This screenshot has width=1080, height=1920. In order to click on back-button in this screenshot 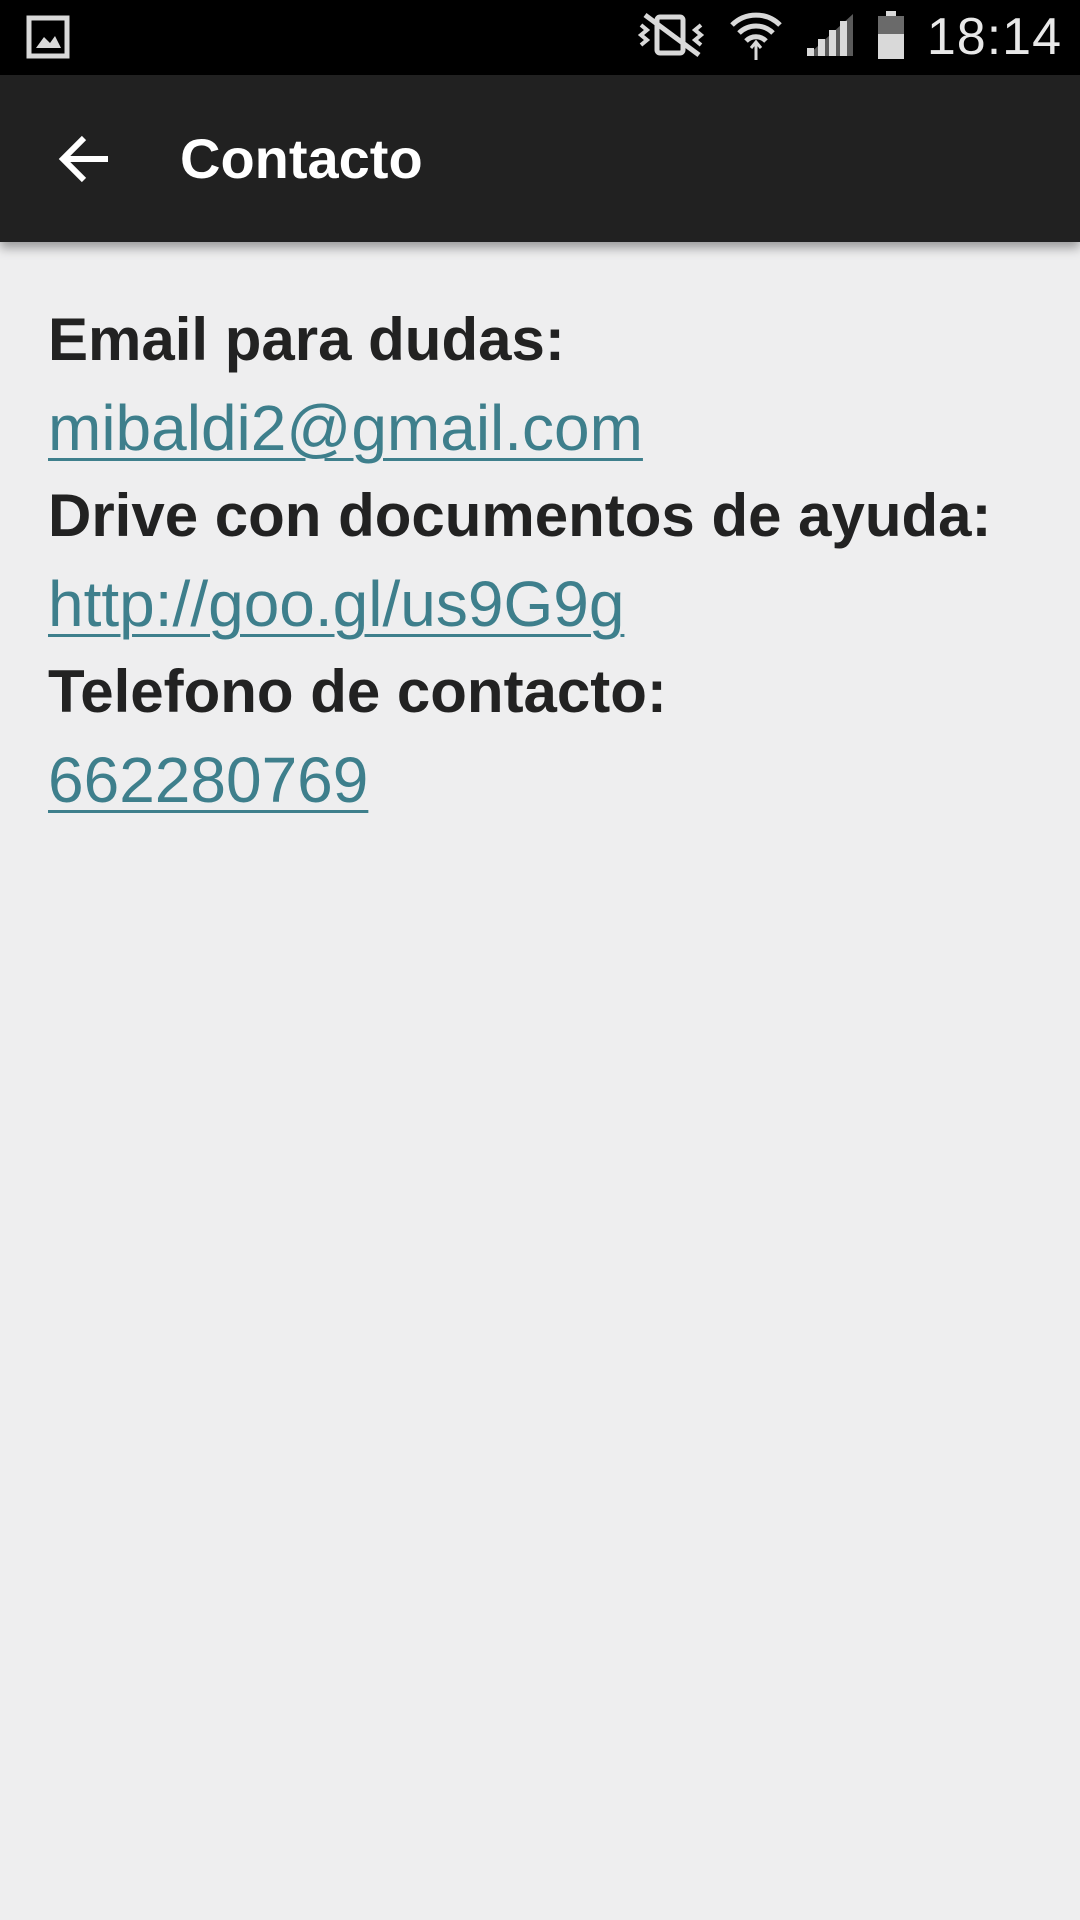, I will do `click(84, 159)`.